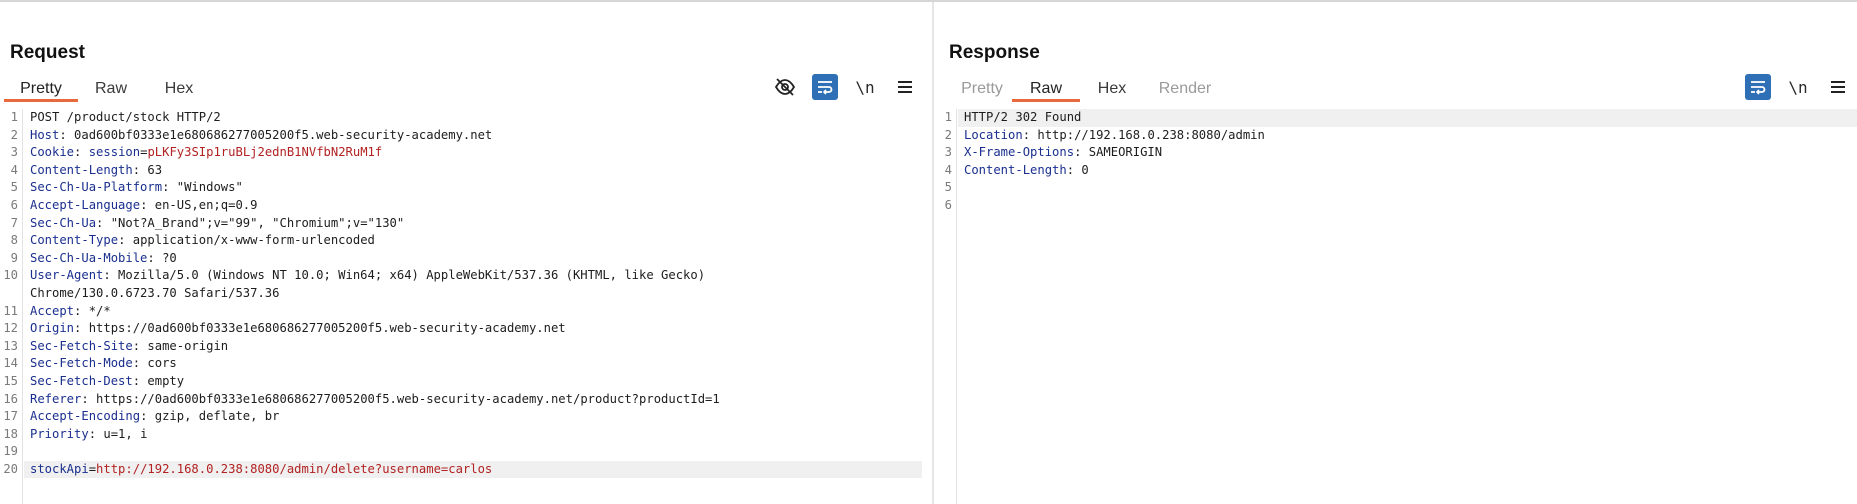  I want to click on response-toolbar: \n, so click(1798, 87).